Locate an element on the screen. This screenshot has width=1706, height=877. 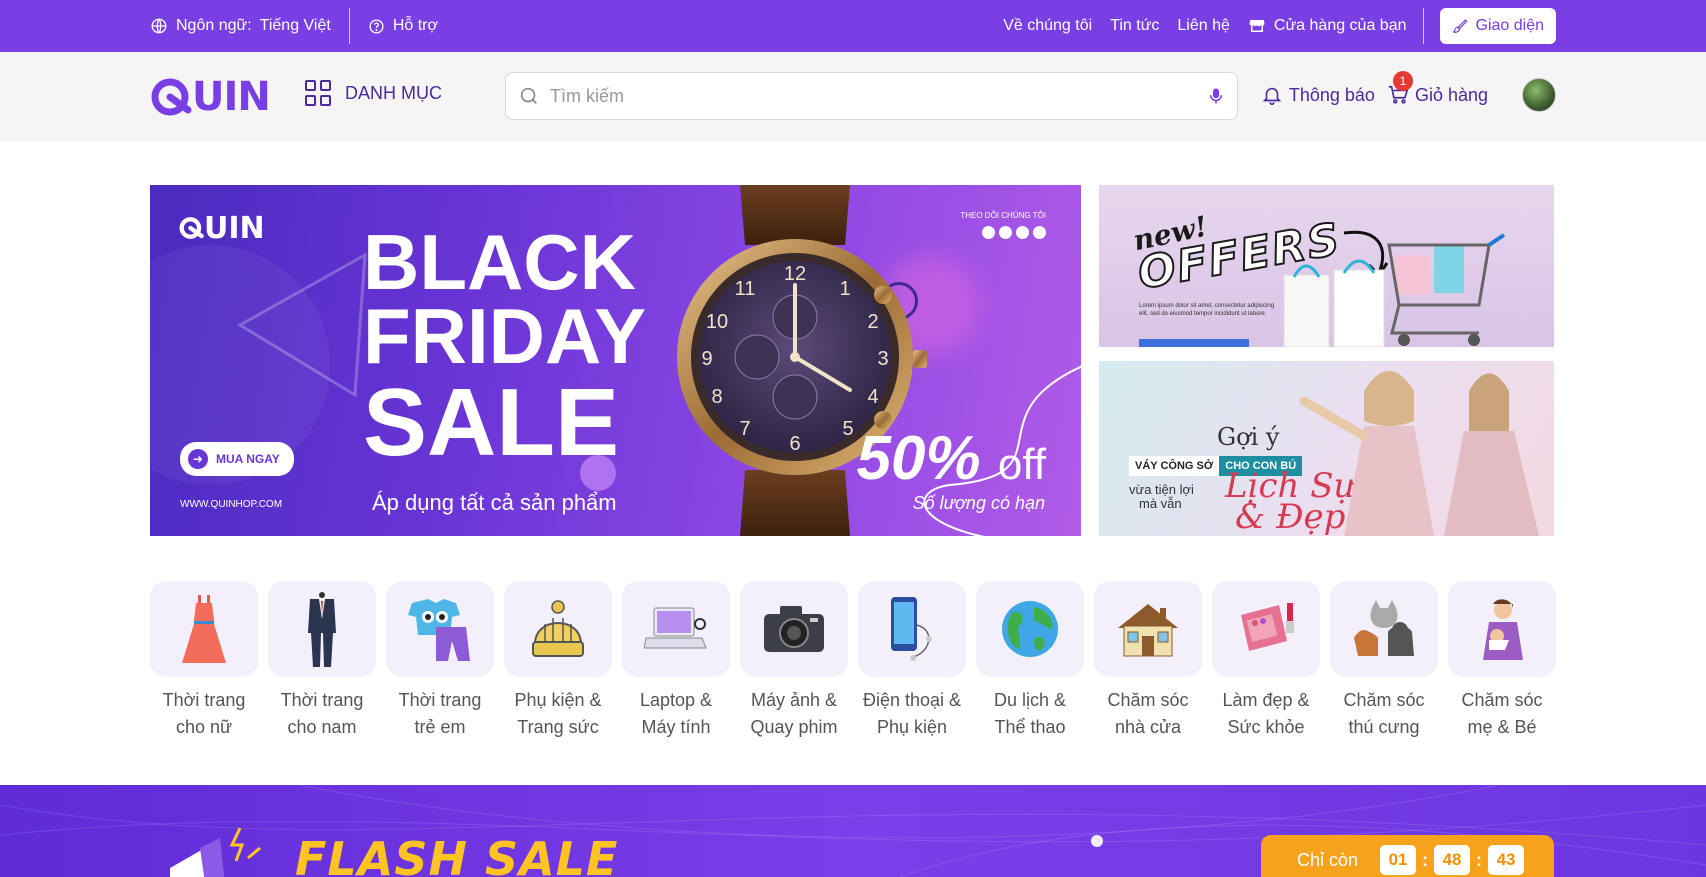
house-icon is located at coordinates (1148, 629).